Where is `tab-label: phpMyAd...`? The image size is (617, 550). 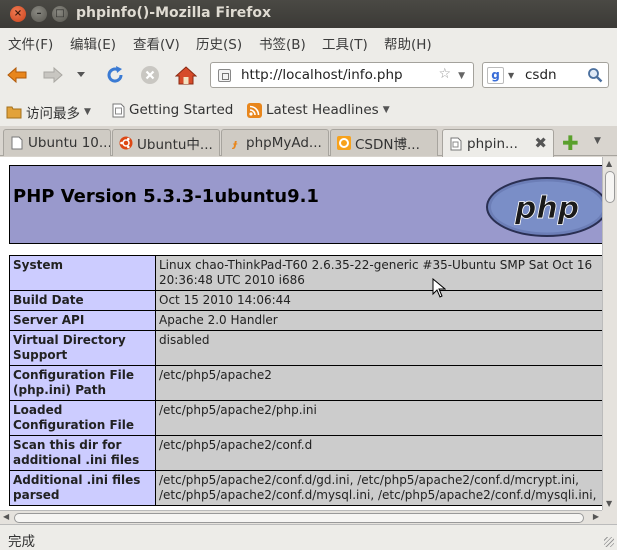 tab-label: phpMyAd... is located at coordinates (284, 143).